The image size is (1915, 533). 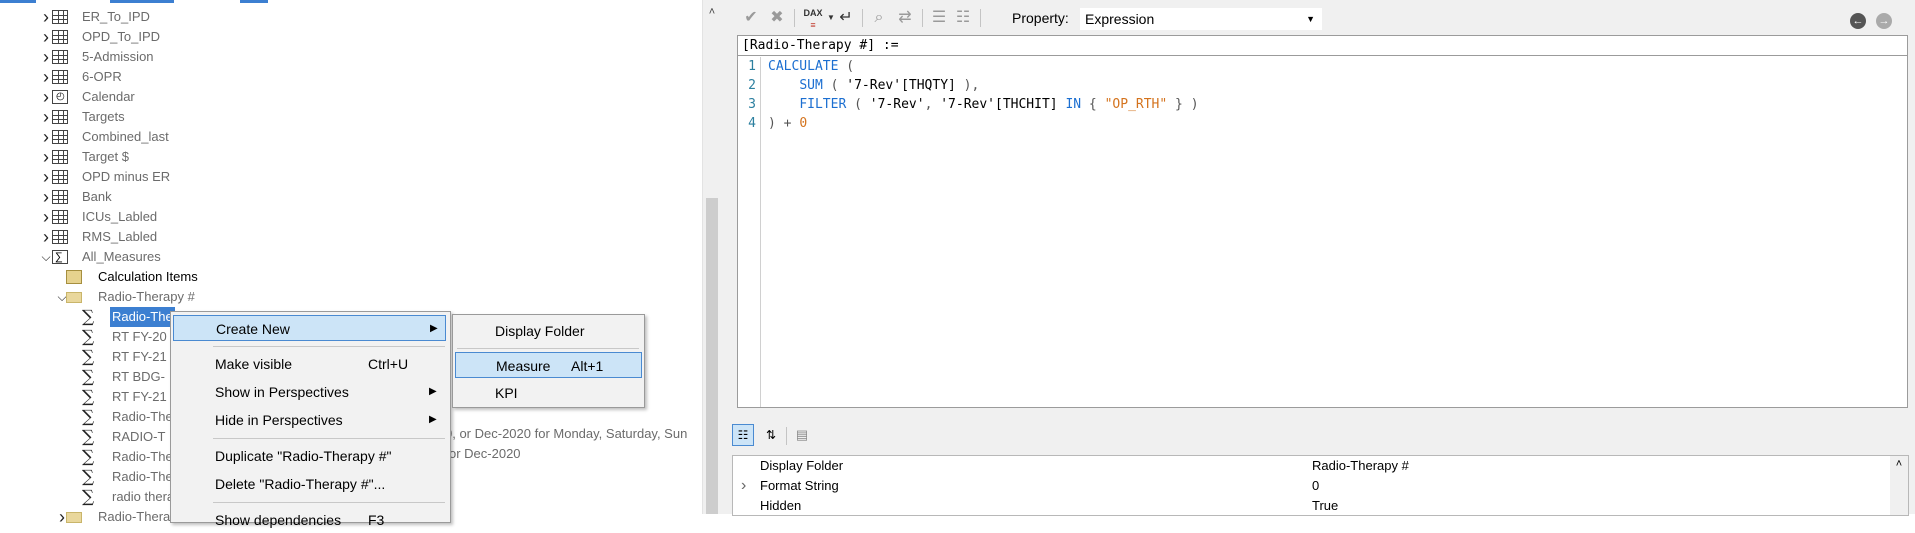 I want to click on property-pages-icon: ▤, so click(x=802, y=435).